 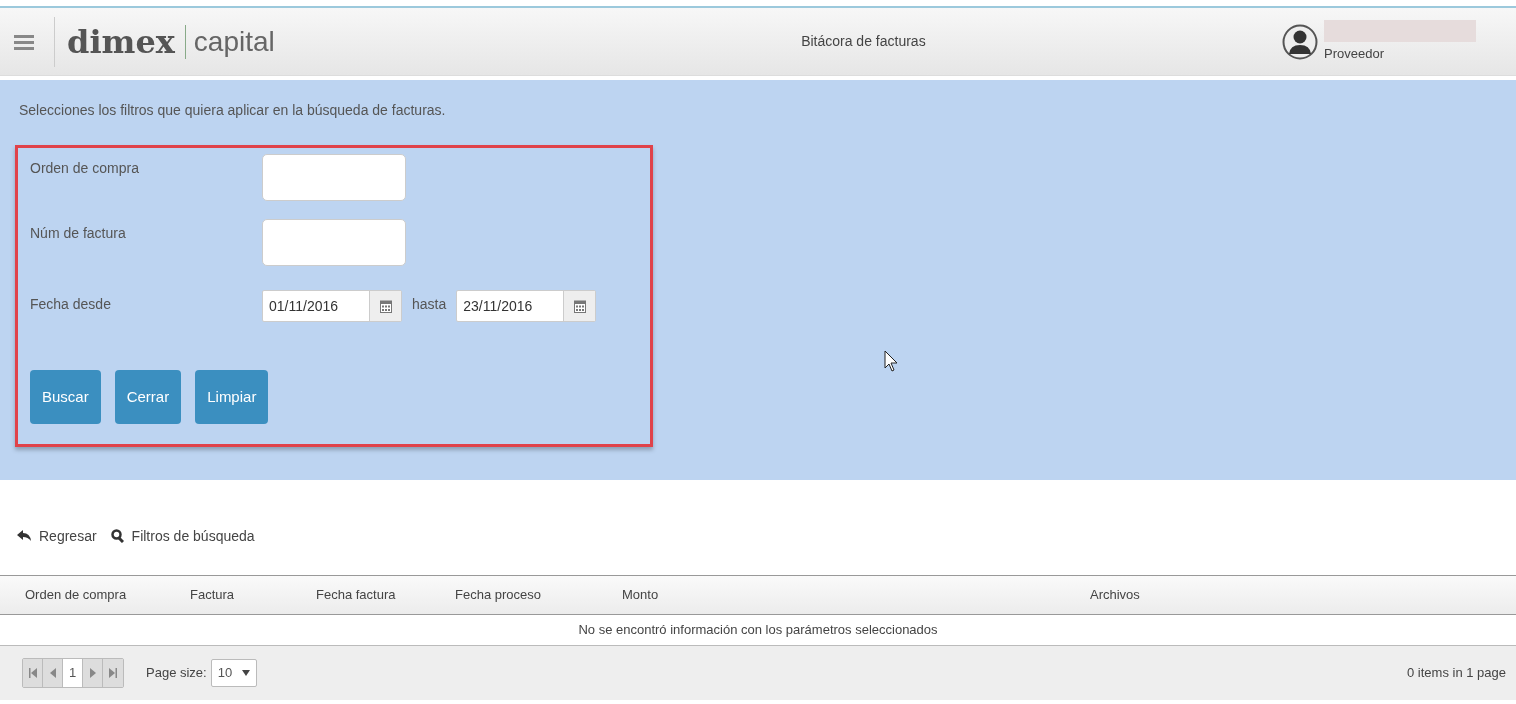 What do you see at coordinates (1240, 595) in the screenshot?
I see `column-header: Archivos` at bounding box center [1240, 595].